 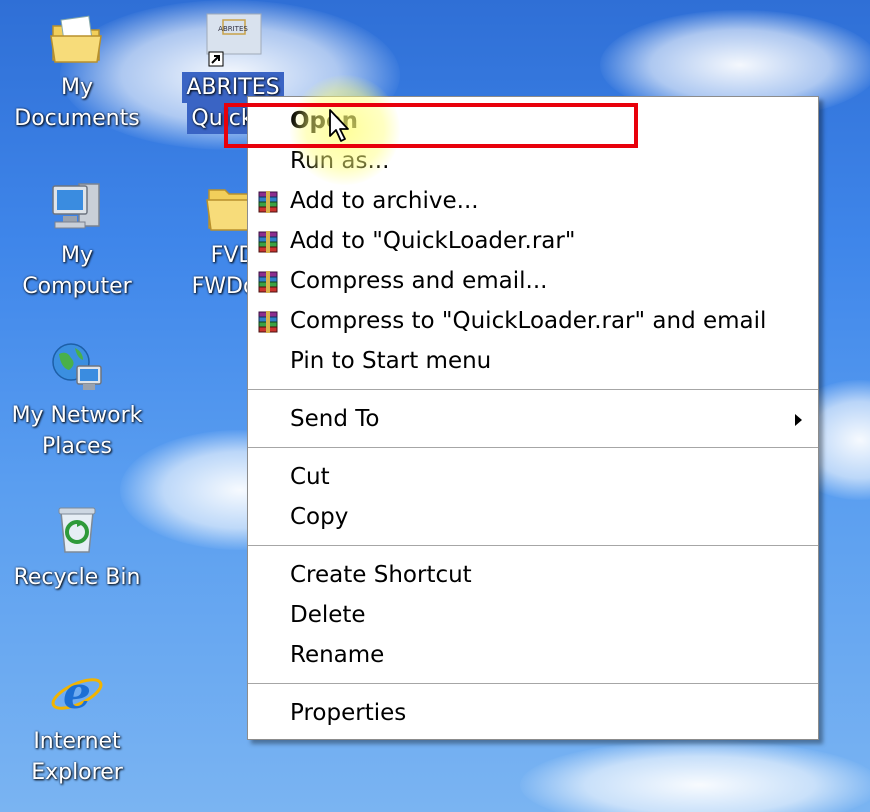 I want to click on internet-explorer-icon: e, so click(x=77, y=693).